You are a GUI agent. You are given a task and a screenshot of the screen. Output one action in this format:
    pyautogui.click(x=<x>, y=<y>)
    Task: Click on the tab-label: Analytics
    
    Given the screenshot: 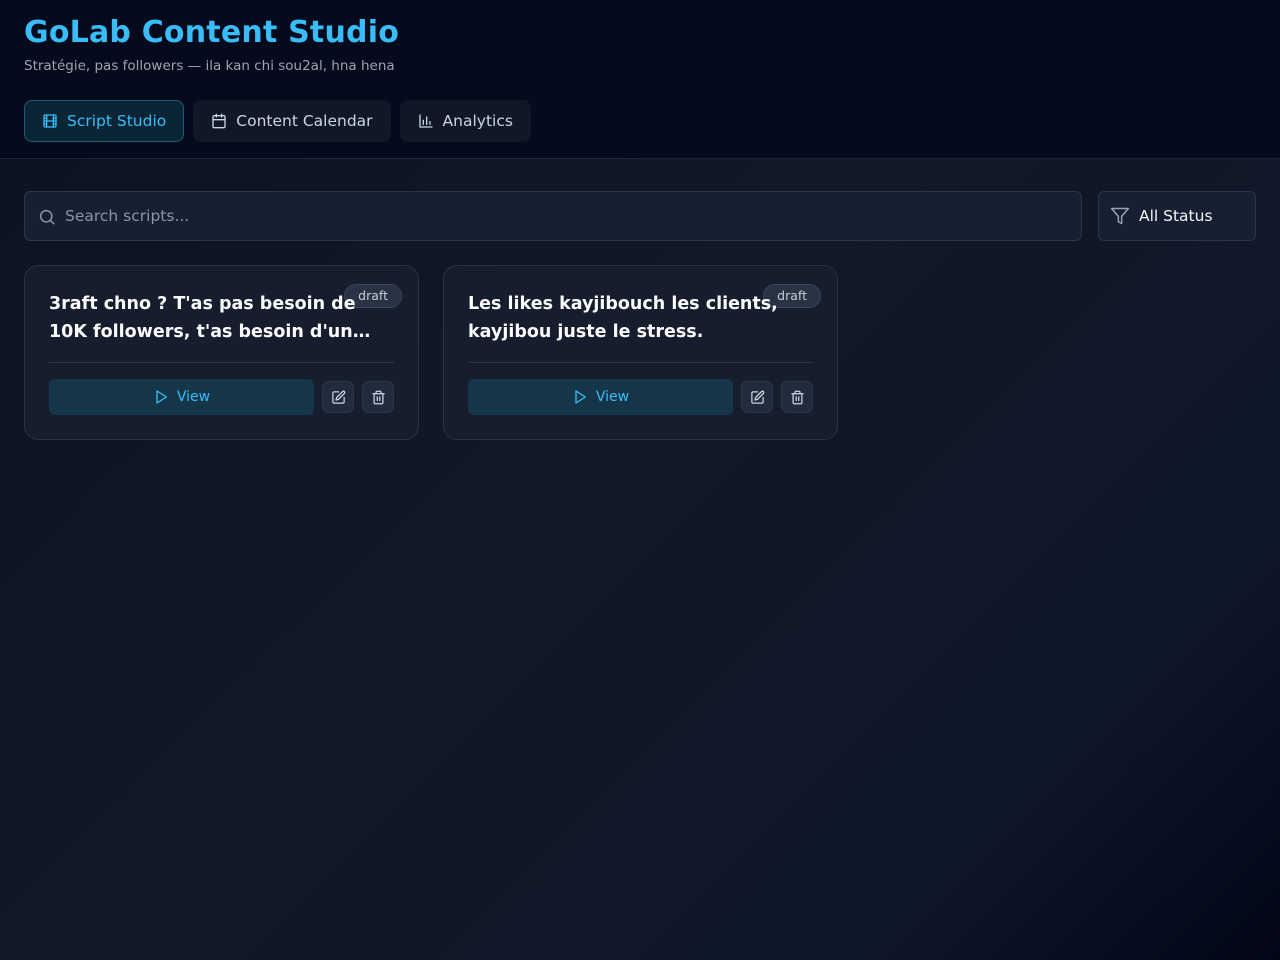 What is the action you would take?
    pyautogui.click(x=477, y=121)
    